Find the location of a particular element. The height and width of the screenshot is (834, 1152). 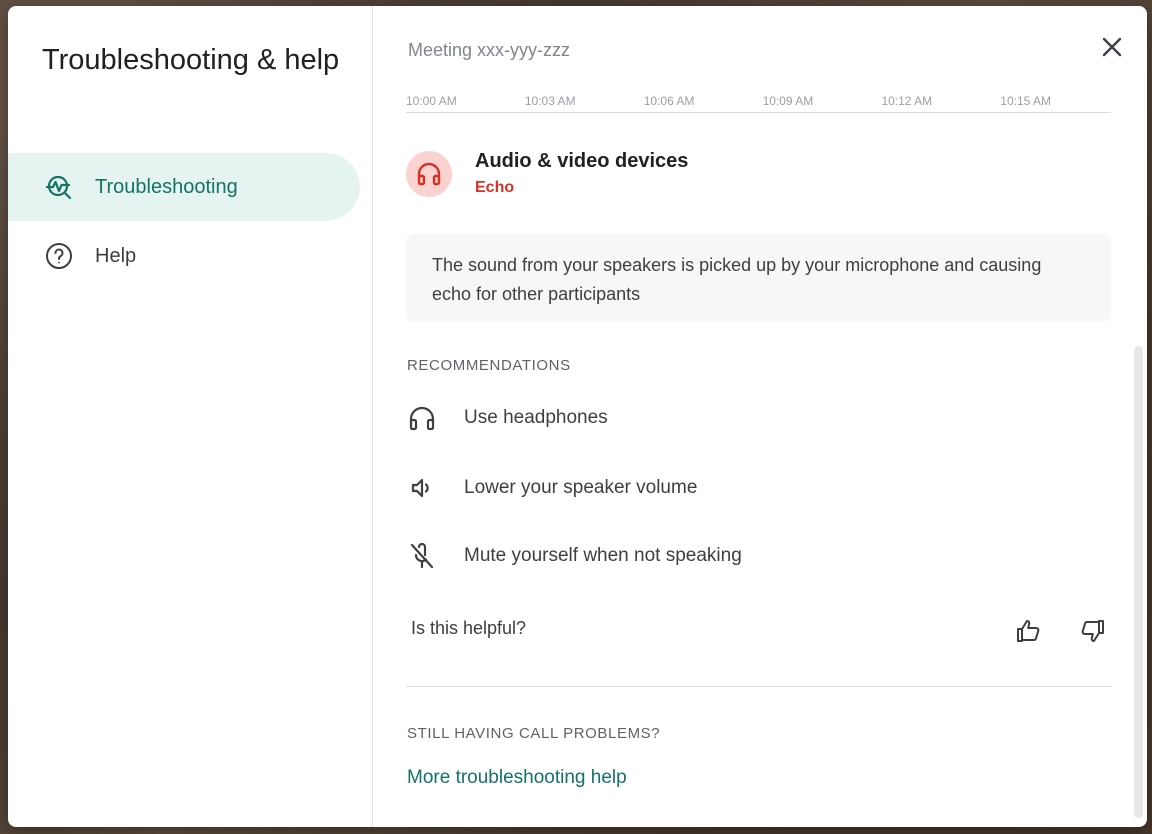

thumbs-up-icon is located at coordinates (1028, 631).